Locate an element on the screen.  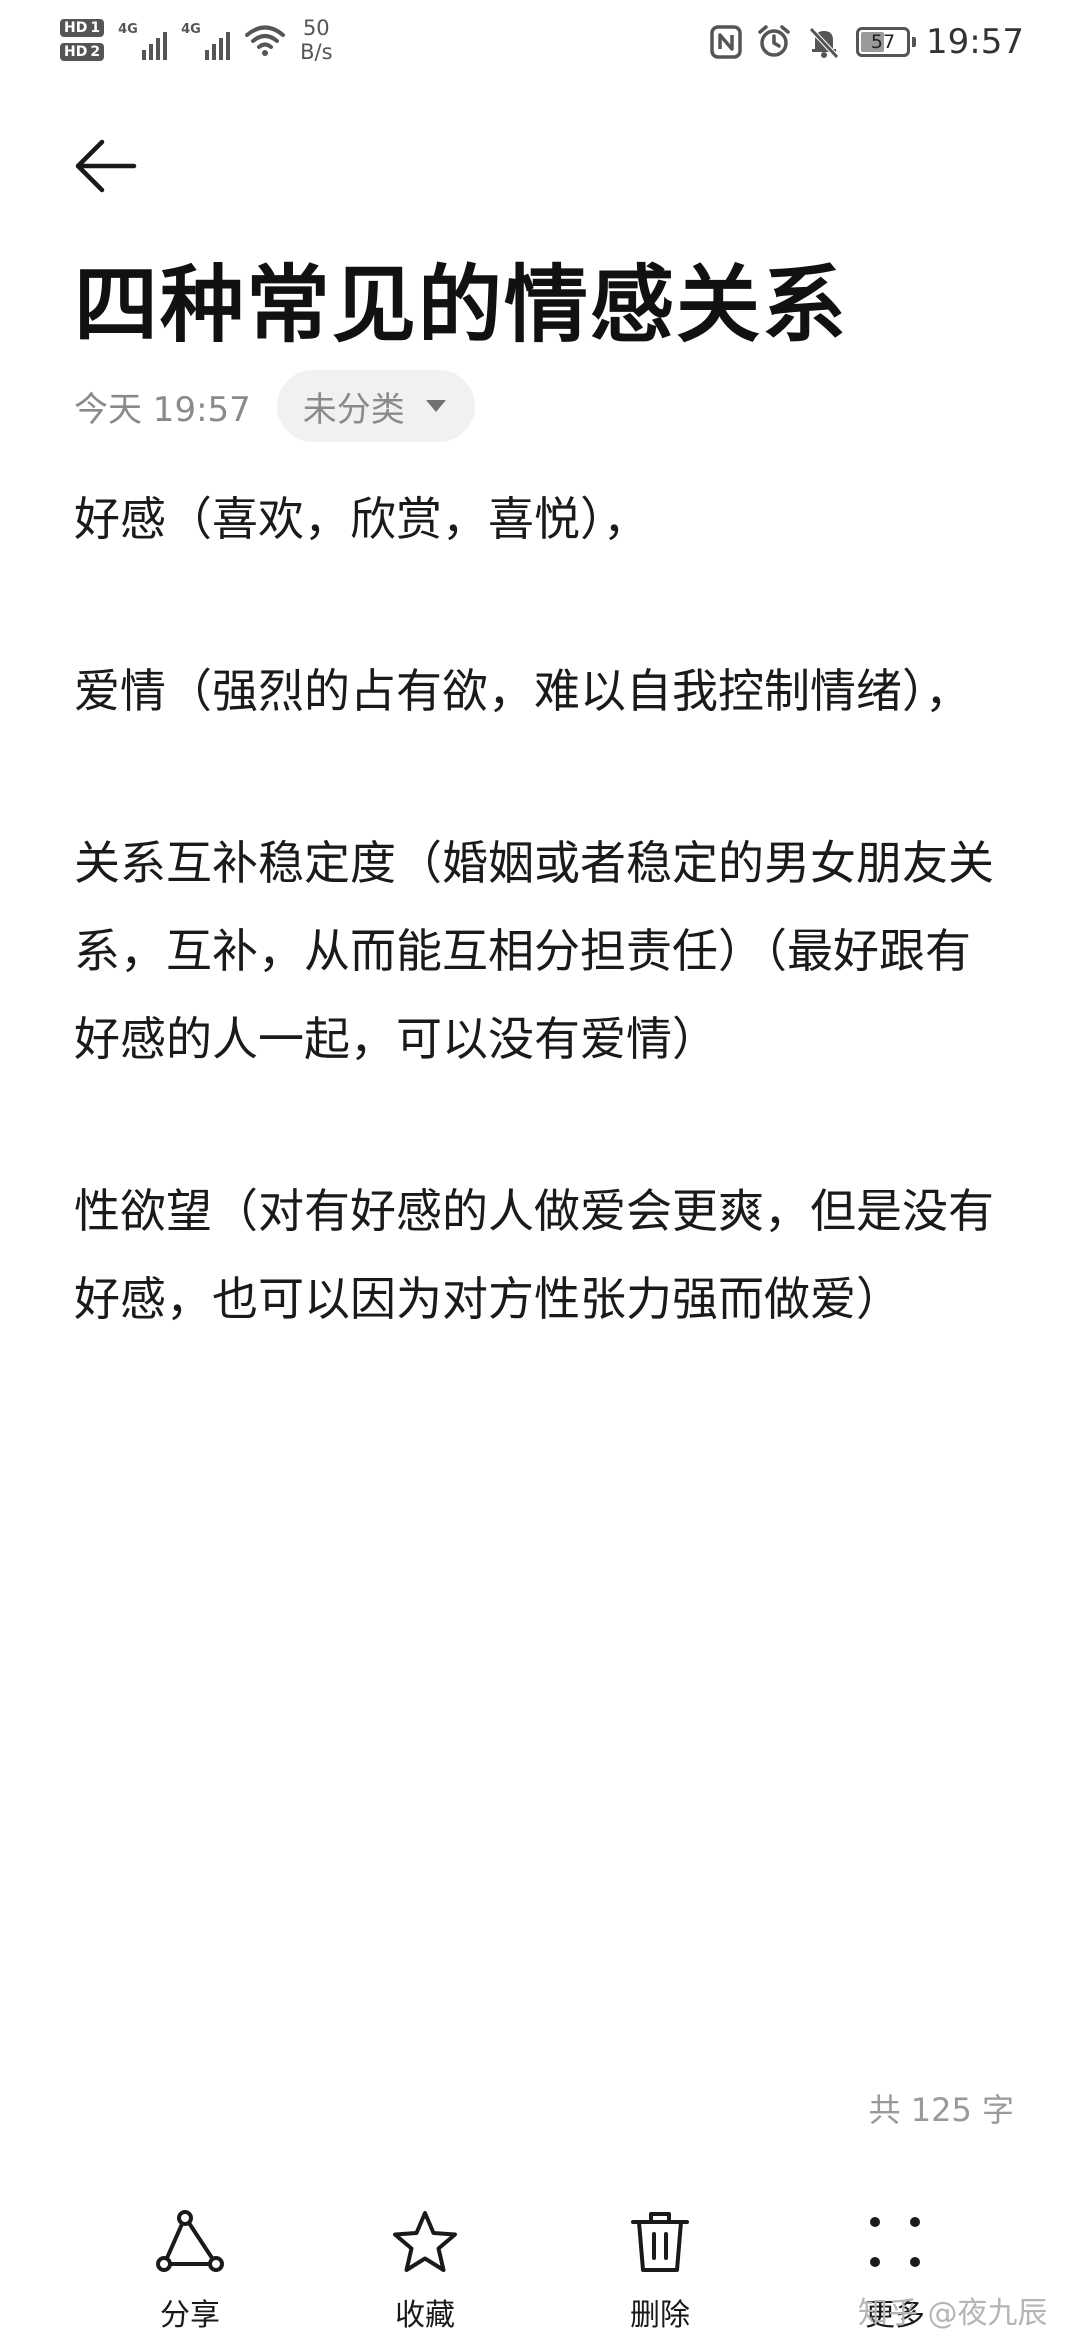
share-button: 分享 is located at coordinates (190, 2270).